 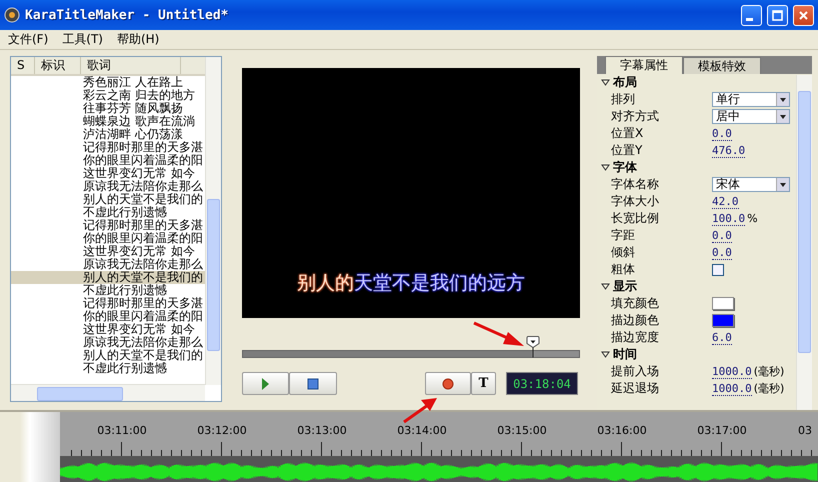 I want to click on lyric-row: 蝴蝶泉边 歌声在流淌, so click(x=108, y=121).